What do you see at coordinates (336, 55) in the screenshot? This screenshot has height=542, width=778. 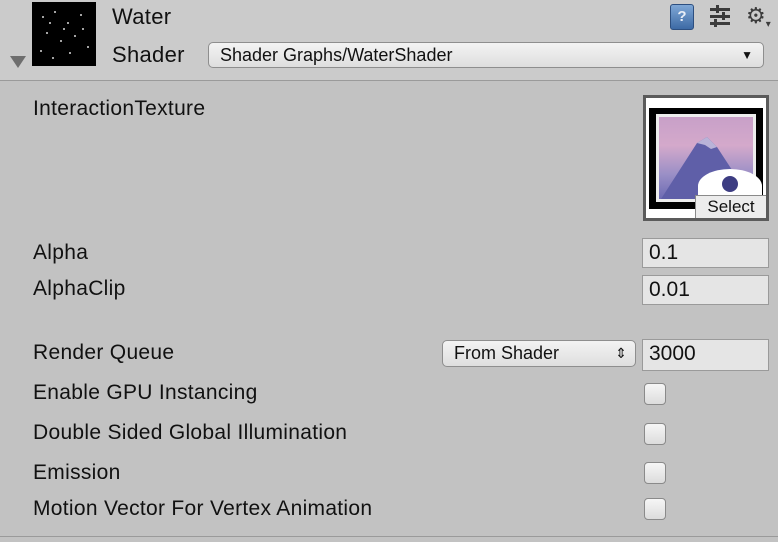 I see `shader-dropdown-value: Shader Graphs/WaterShader` at bounding box center [336, 55].